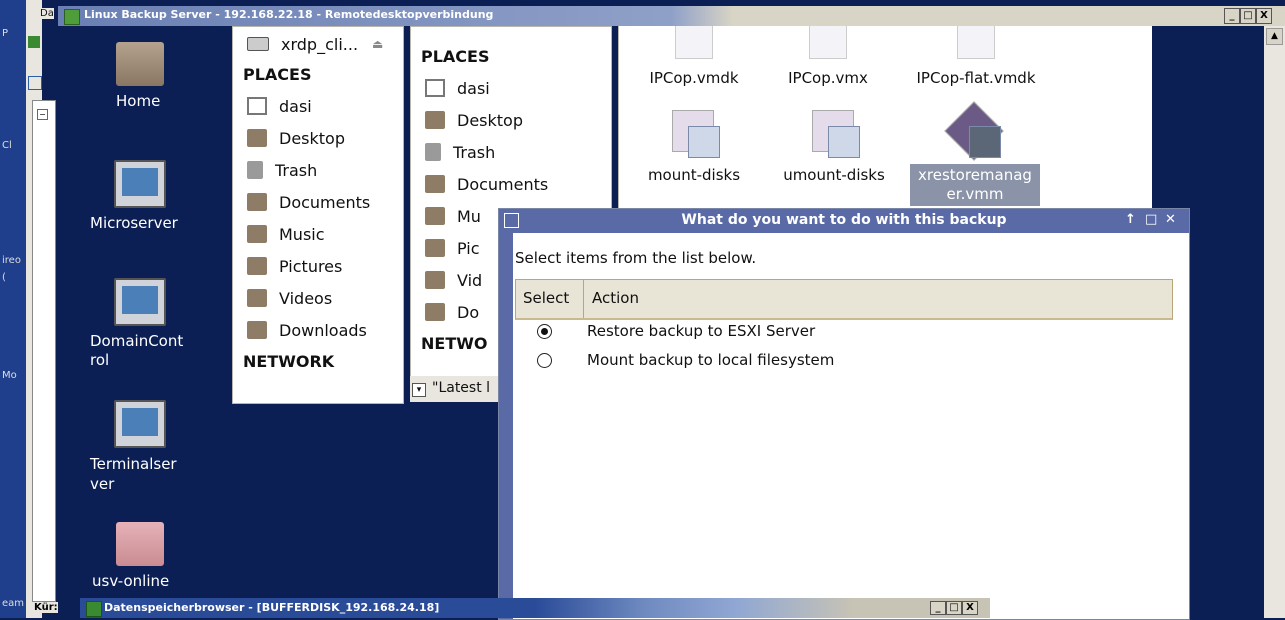 The height and width of the screenshot is (620, 1285). What do you see at coordinates (435, 280) in the screenshot?
I see `videos-folder-icon` at bounding box center [435, 280].